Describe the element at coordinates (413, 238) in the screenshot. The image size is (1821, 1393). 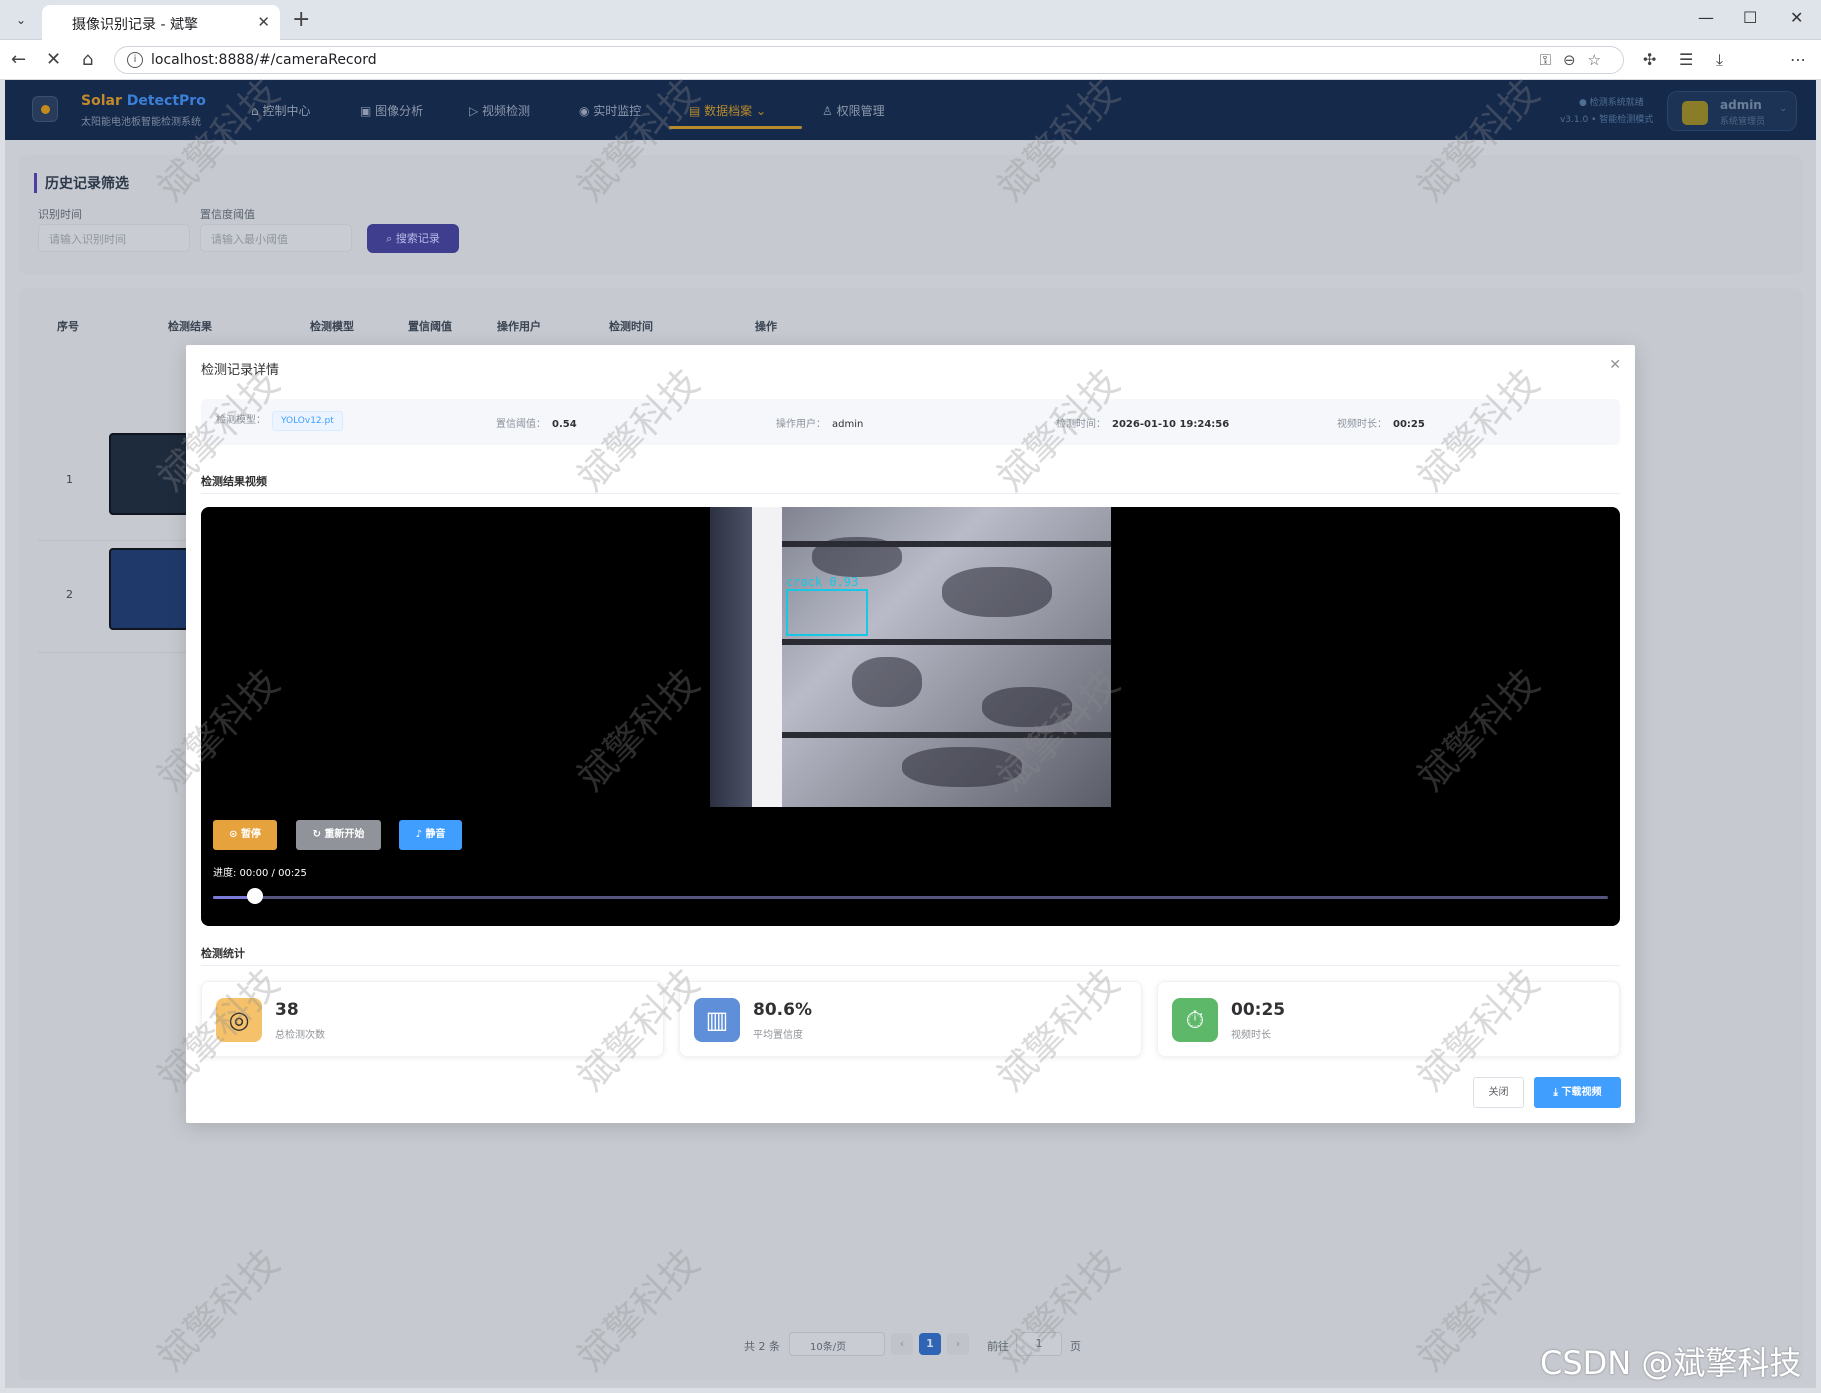
I see `search-button: ⌕ 搜索记录` at that location.